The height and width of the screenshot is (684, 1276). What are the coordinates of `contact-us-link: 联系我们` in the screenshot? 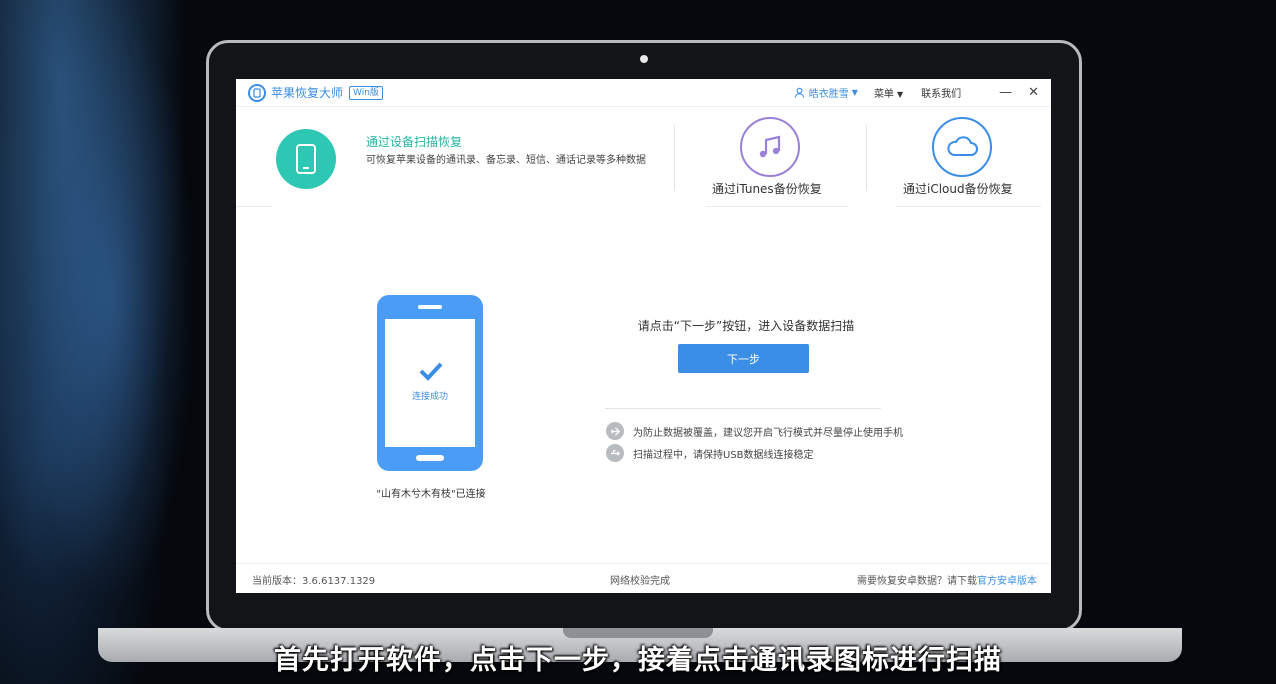 It's located at (941, 92).